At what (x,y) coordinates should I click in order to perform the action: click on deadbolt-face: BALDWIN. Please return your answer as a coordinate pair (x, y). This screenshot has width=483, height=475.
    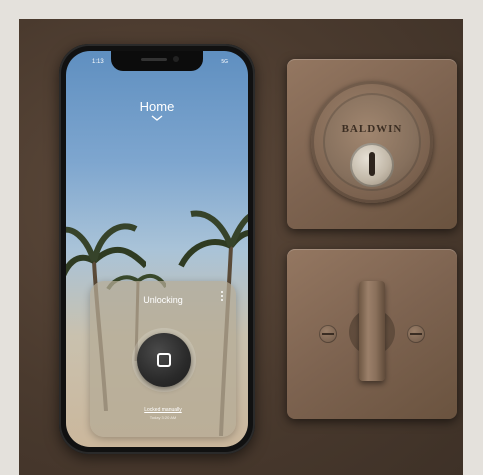
    Looking at the image, I should click on (372, 142).